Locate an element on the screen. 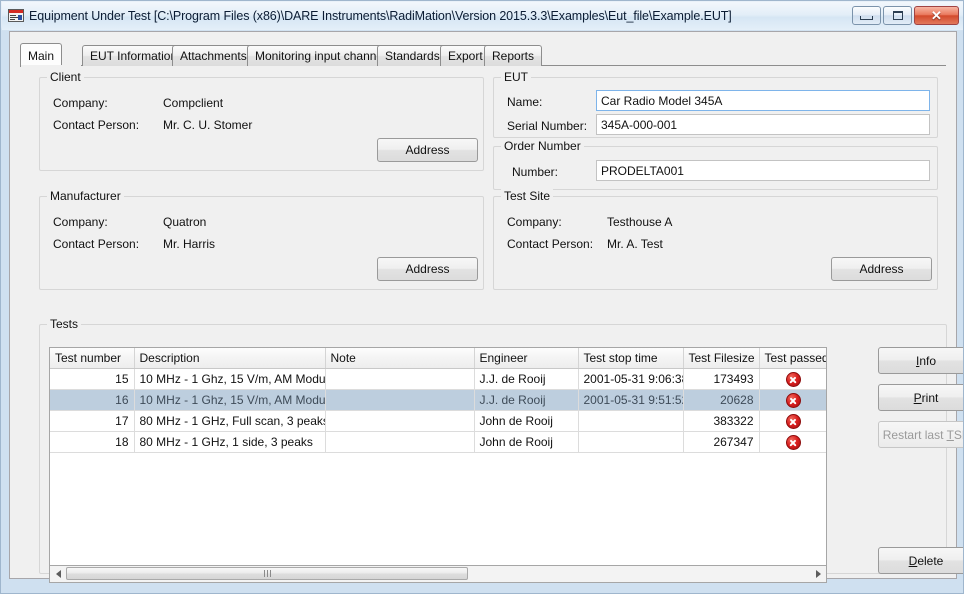 This screenshot has width=964, height=594. cell-test-filesize: 383322 is located at coordinates (721, 421).